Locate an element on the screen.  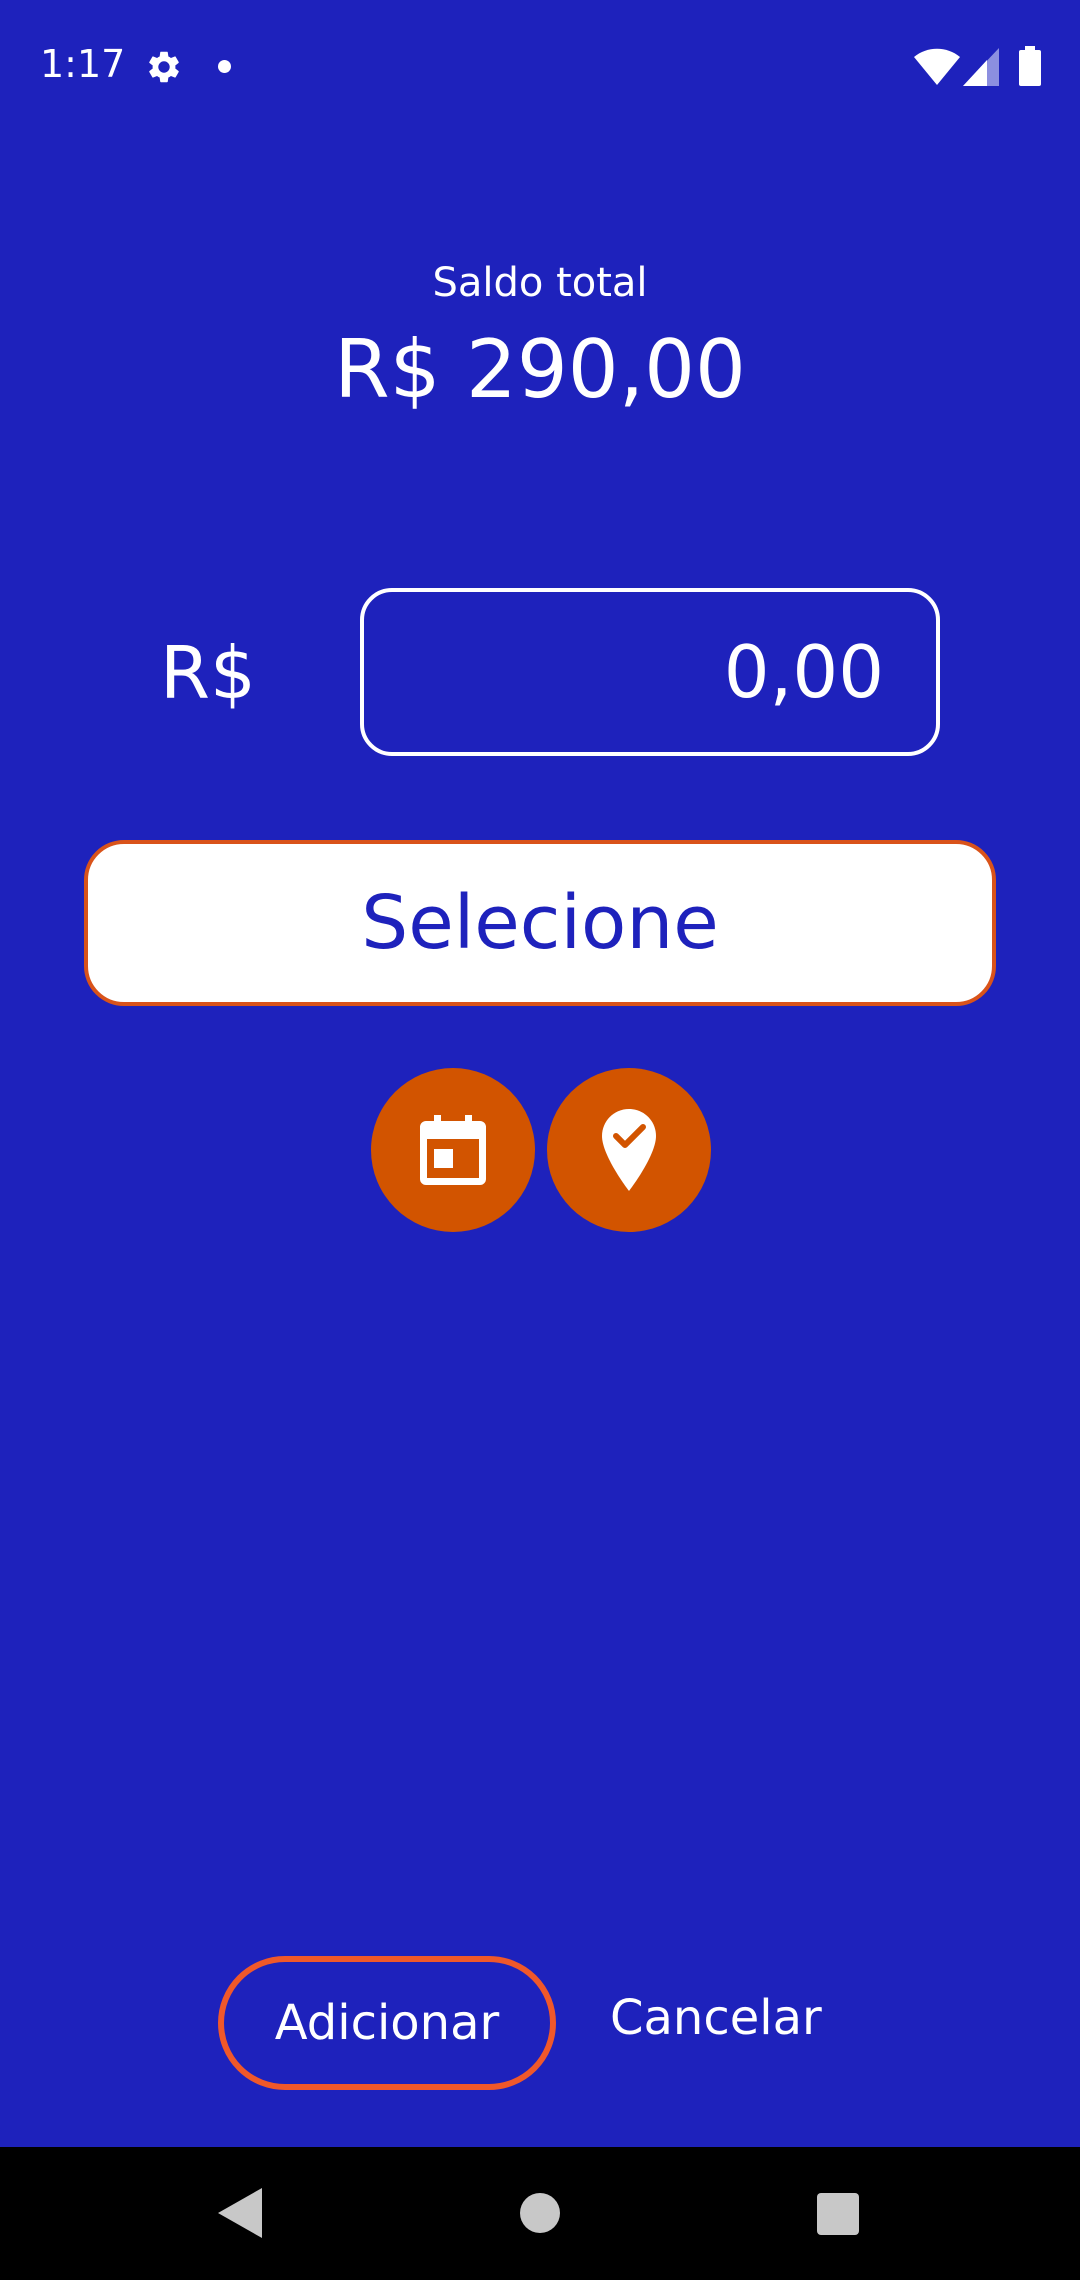
currency-label: R$ is located at coordinates (208, 673).